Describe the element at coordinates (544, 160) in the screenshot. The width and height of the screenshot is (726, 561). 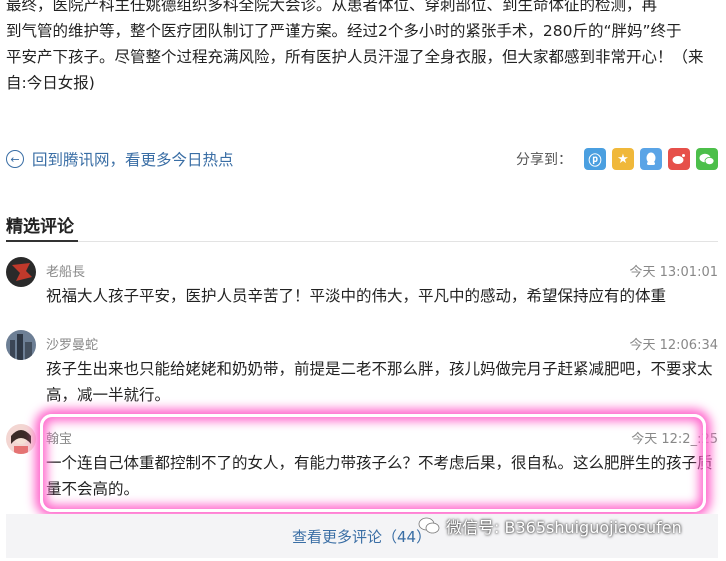
I see `share-label: 分享到：` at that location.